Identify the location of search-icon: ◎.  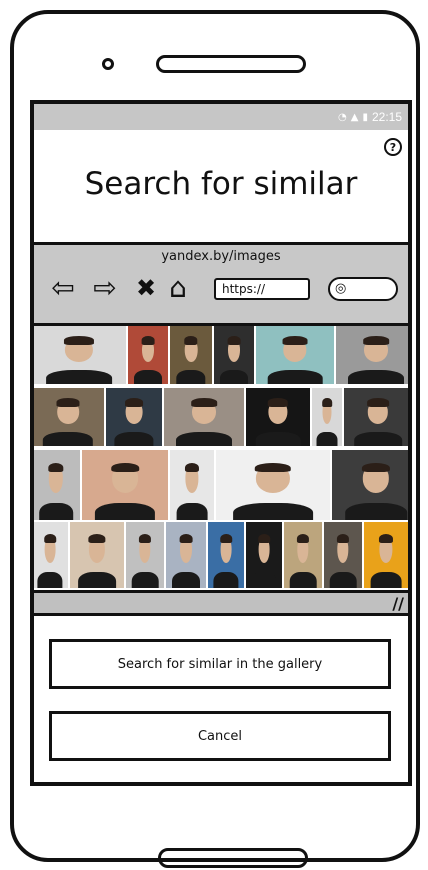
(341, 288).